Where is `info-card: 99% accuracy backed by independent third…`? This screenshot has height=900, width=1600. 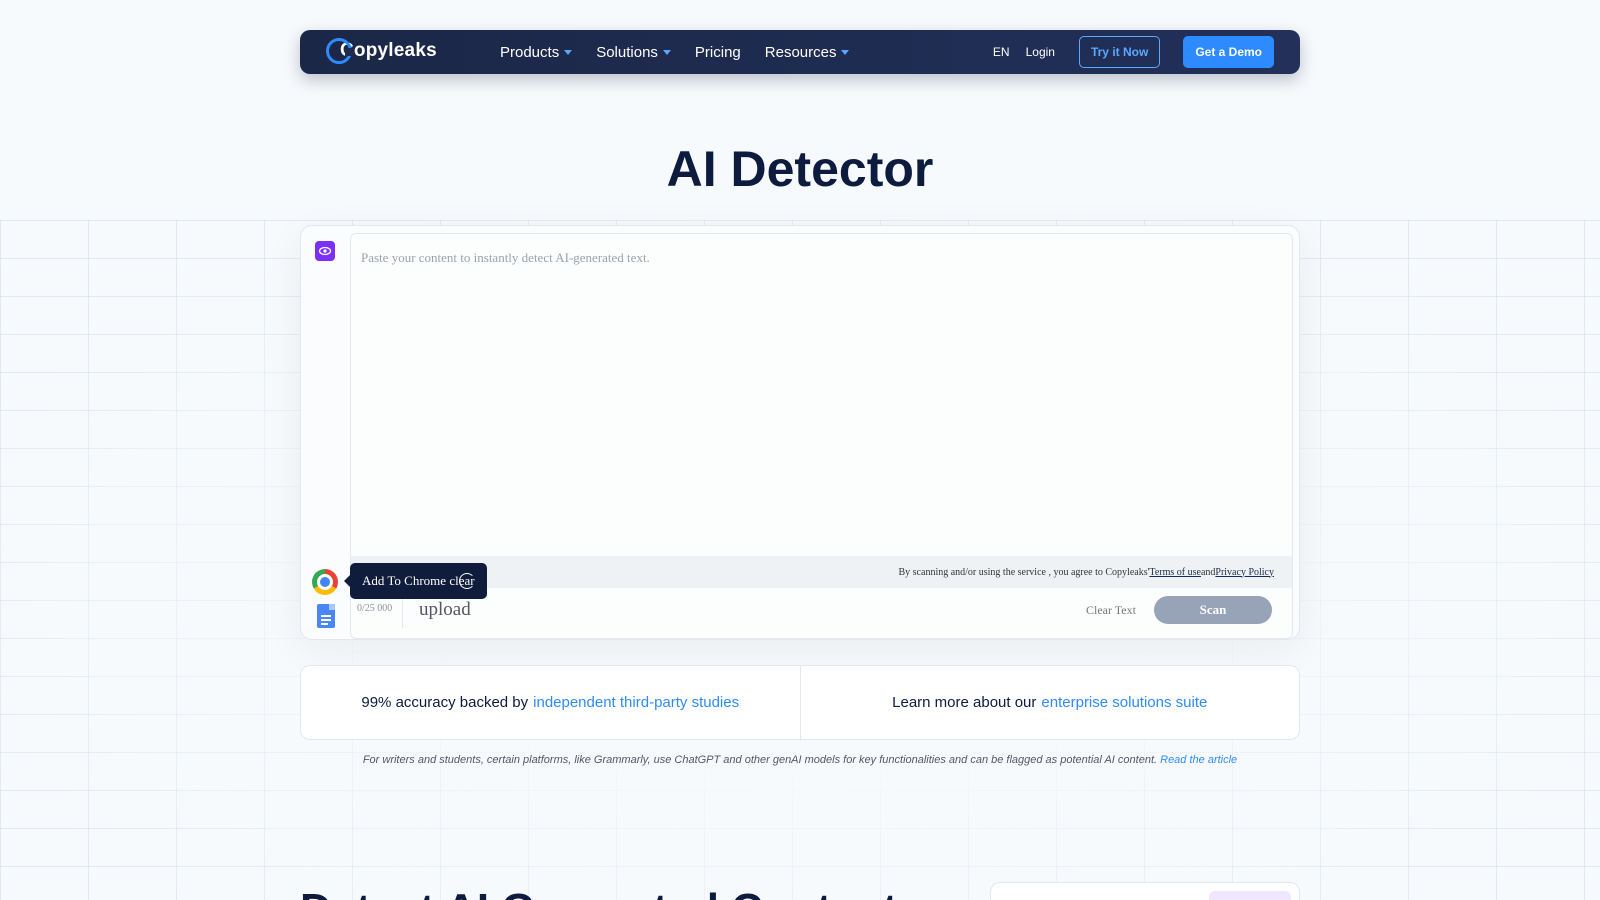
info-card: 99% accuracy backed by independent third… is located at coordinates (800, 702).